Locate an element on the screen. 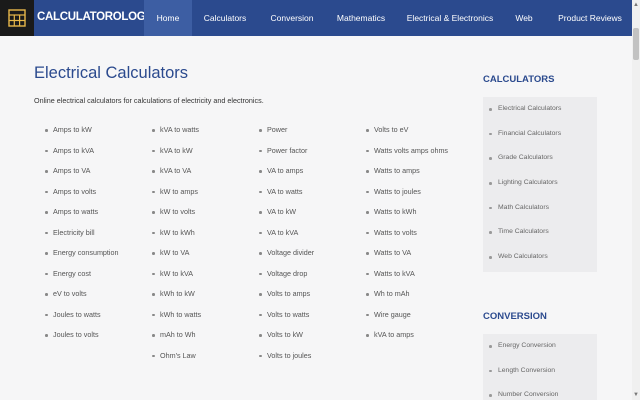  sidebar-item-energy-conversion: Energy Conversion is located at coordinates (540, 346).